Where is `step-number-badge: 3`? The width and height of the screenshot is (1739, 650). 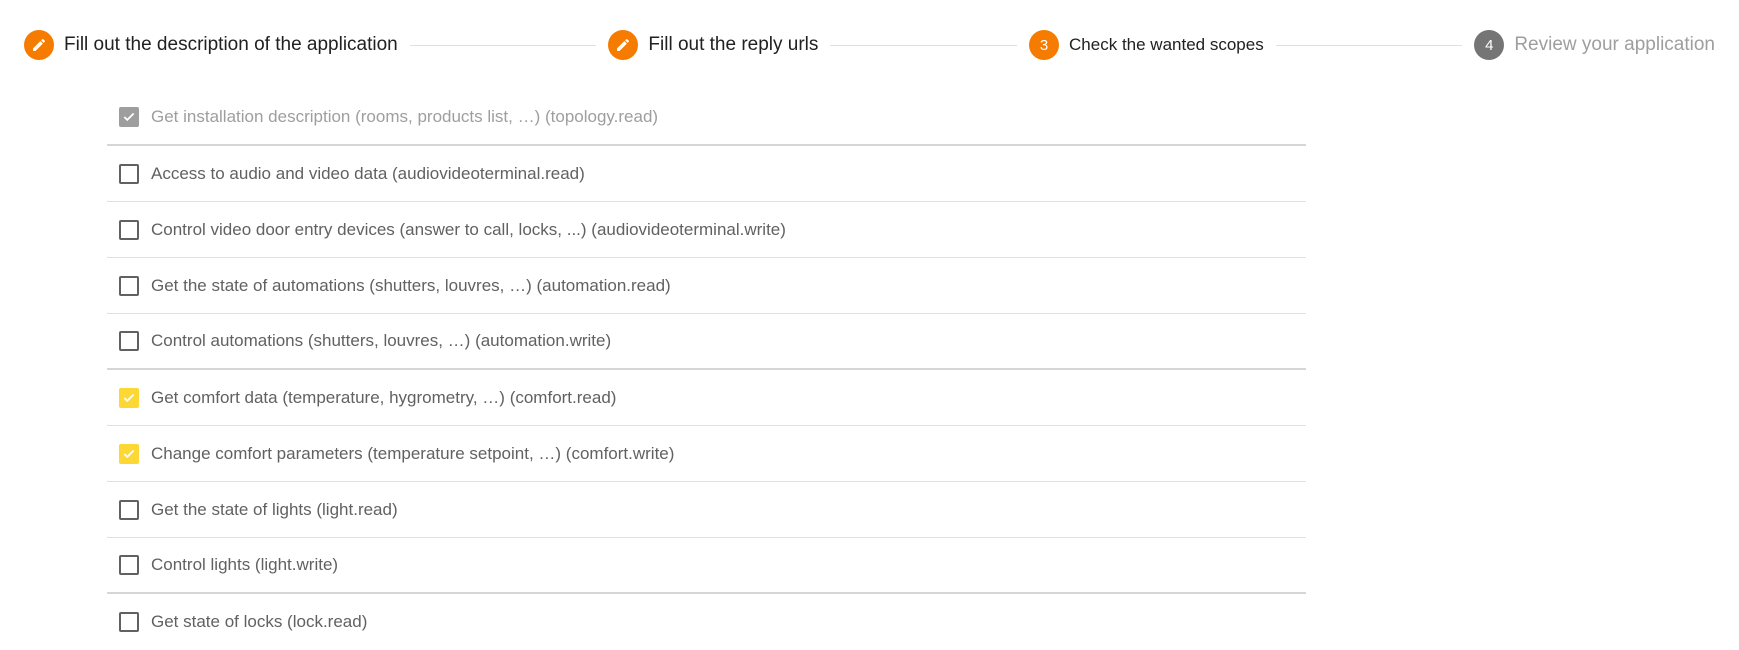
step-number-badge: 3 is located at coordinates (1044, 45).